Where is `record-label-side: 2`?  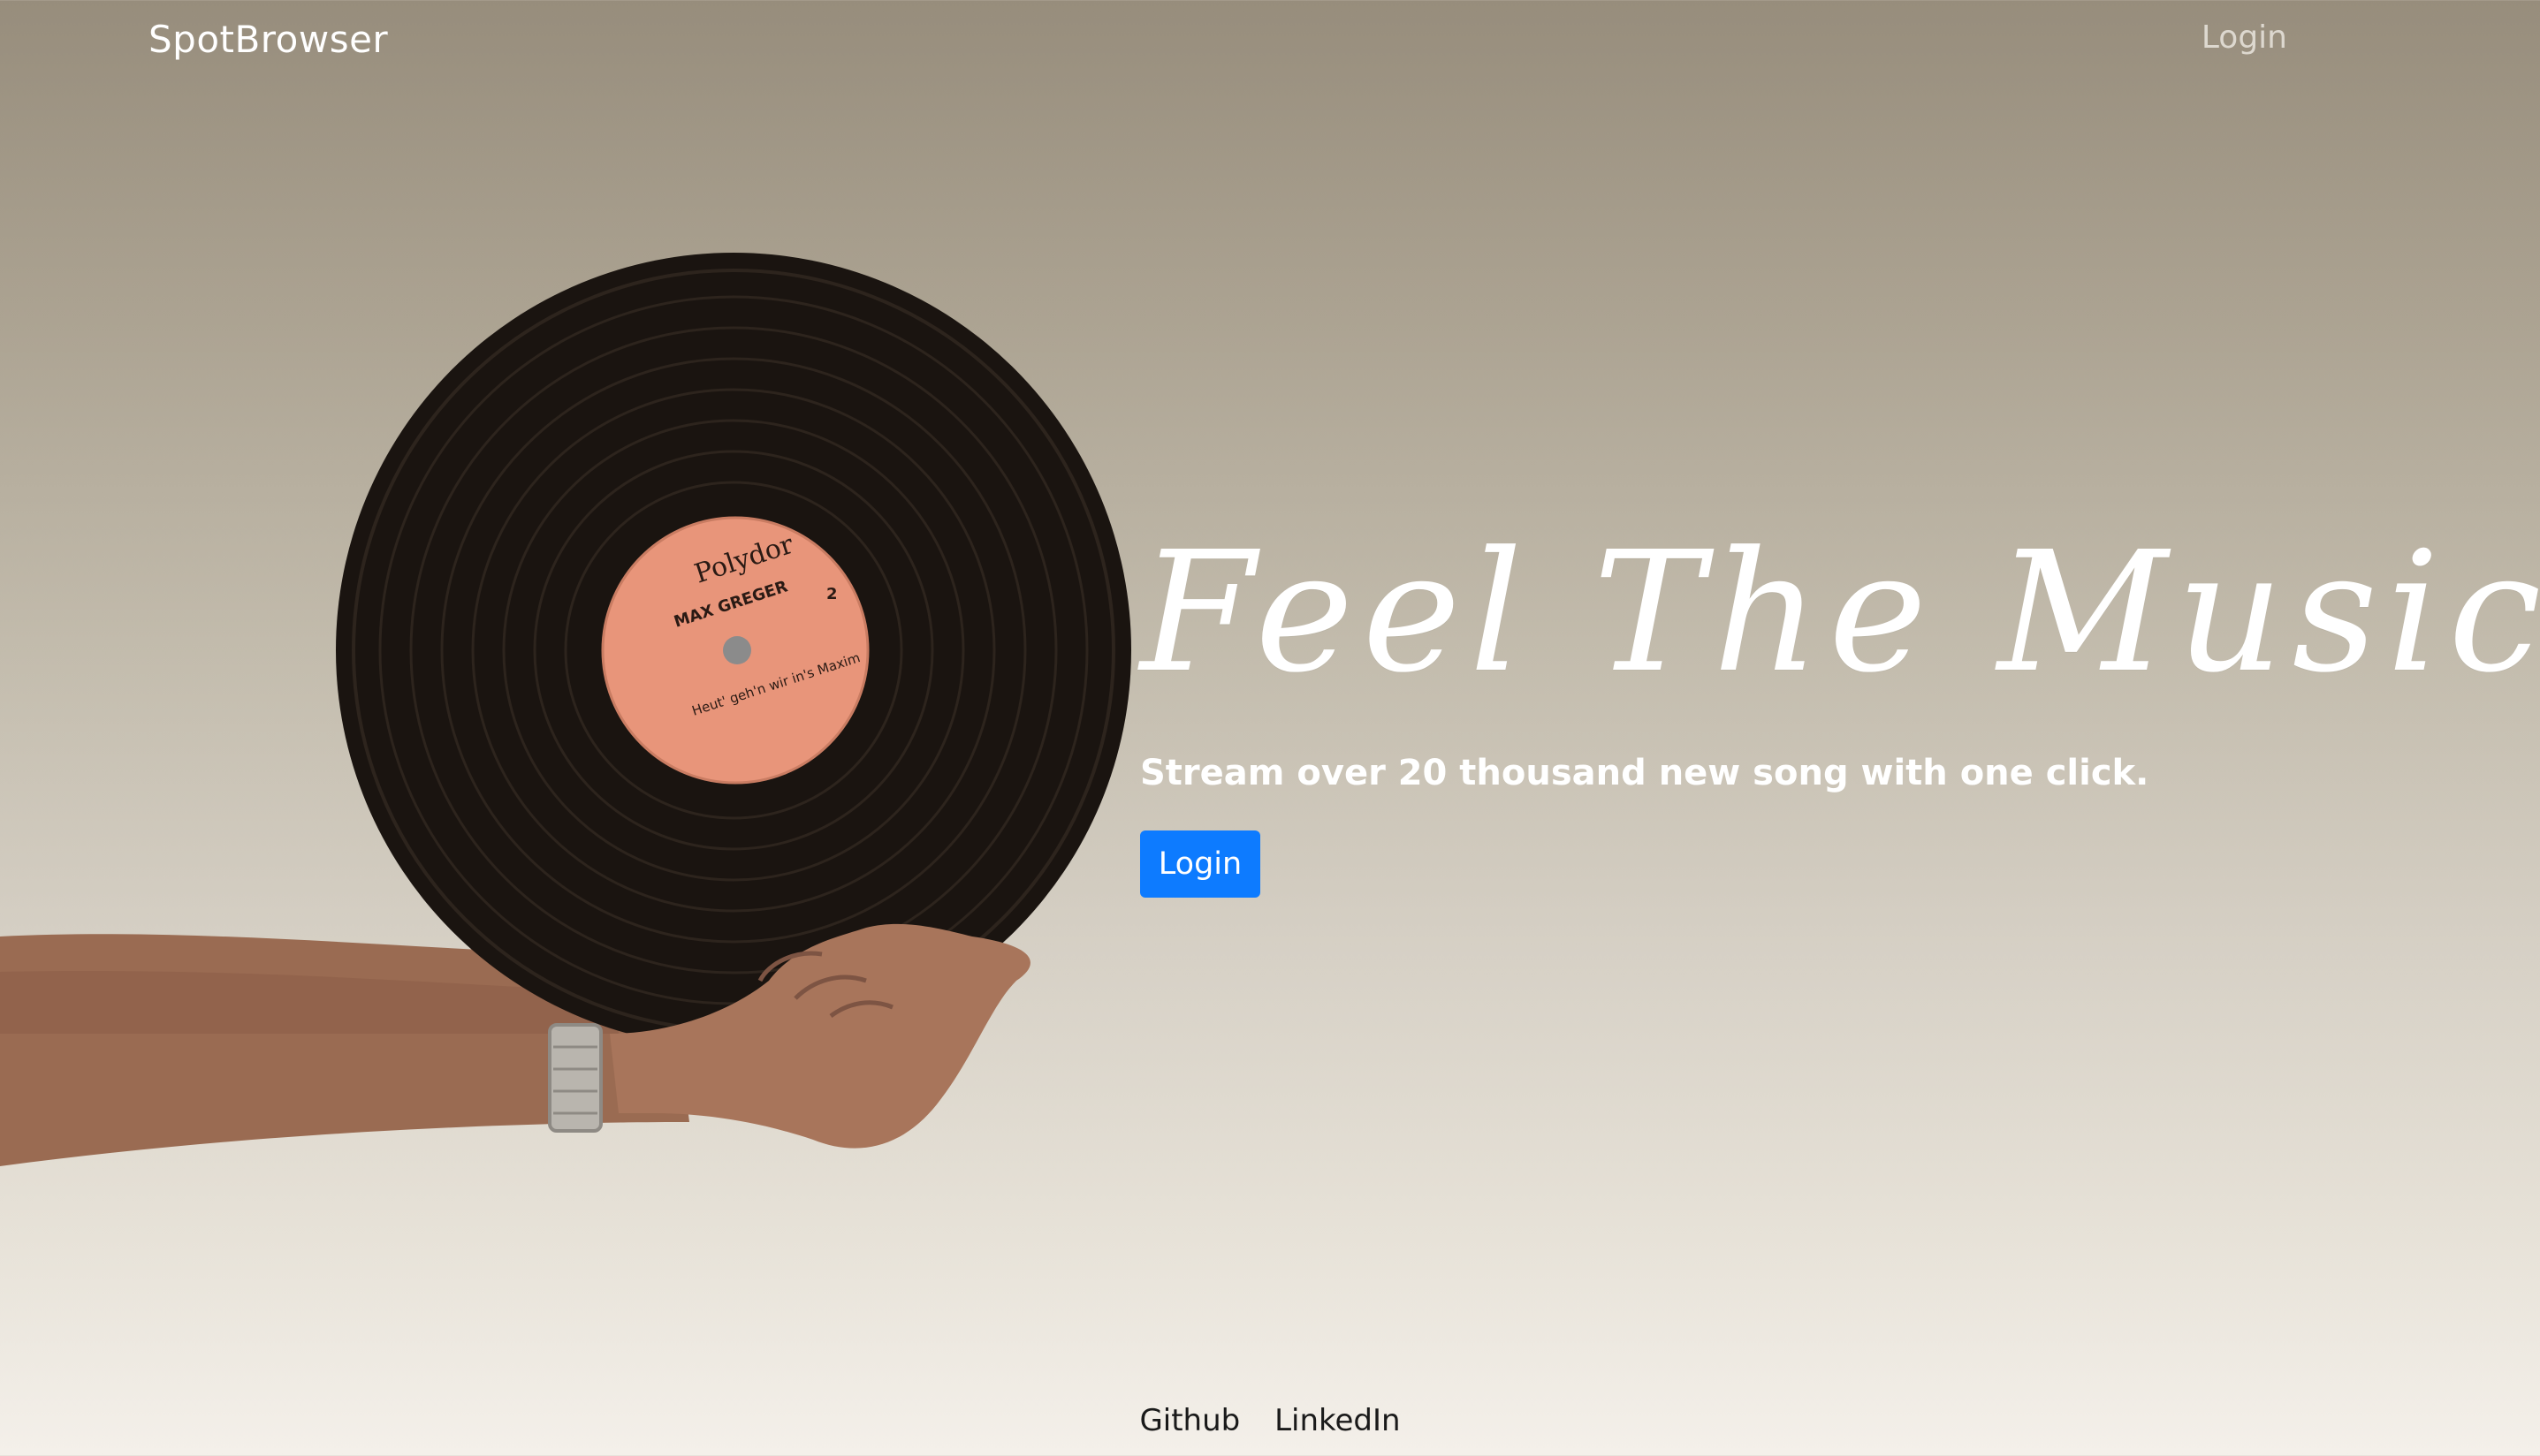 record-label-side: 2 is located at coordinates (832, 594).